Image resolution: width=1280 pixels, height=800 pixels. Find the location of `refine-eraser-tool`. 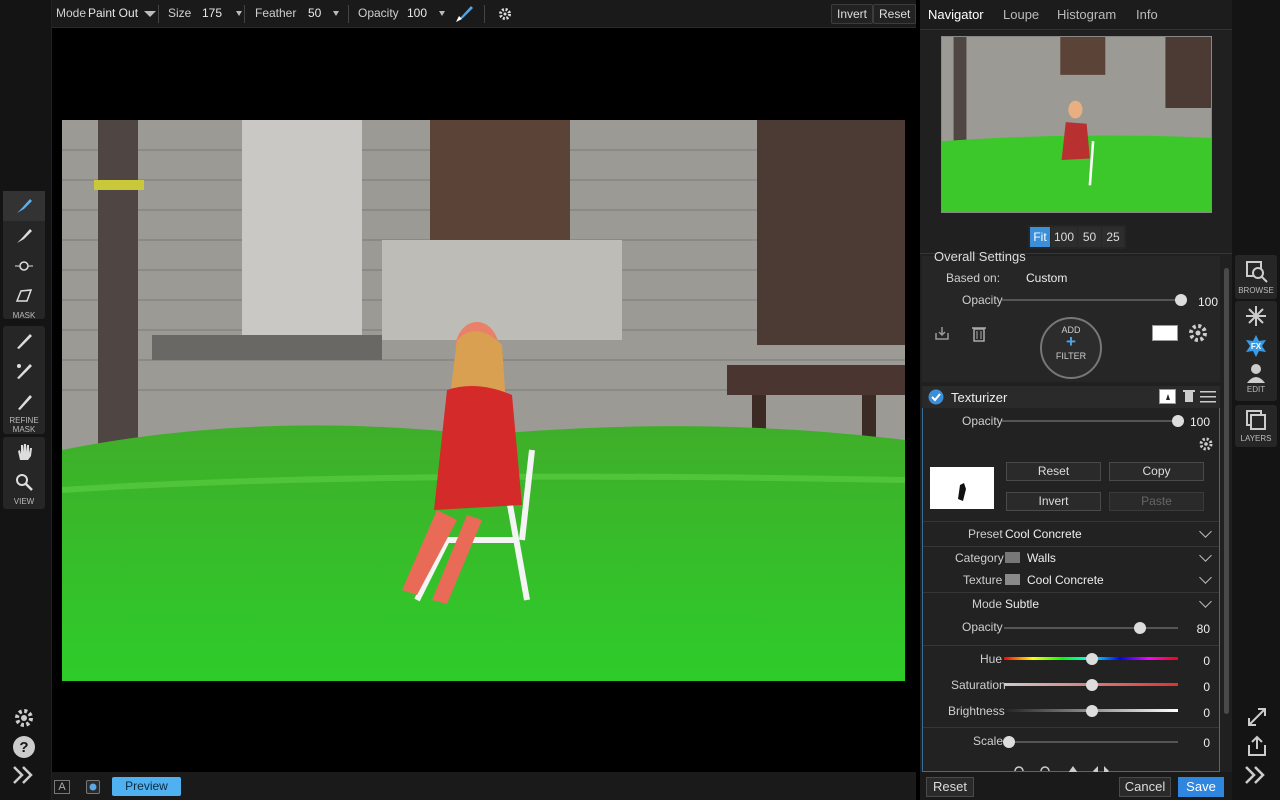

refine-eraser-tool is located at coordinates (24, 371).